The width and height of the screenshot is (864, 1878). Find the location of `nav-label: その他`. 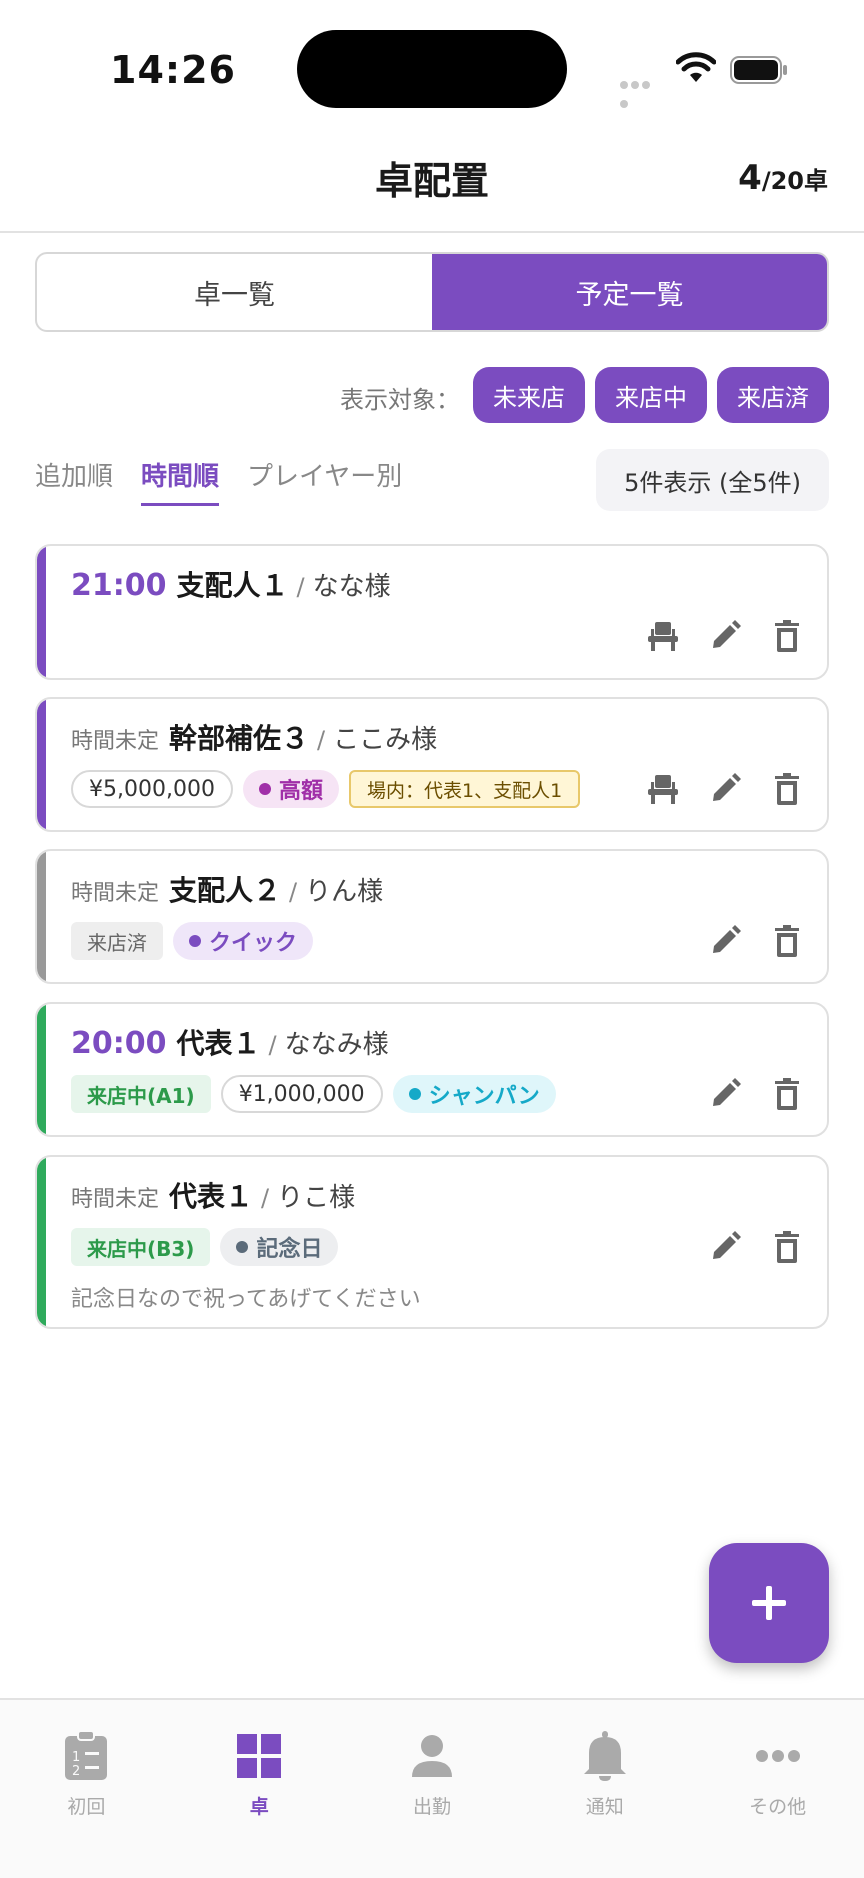

nav-label: その他 is located at coordinates (778, 1807).